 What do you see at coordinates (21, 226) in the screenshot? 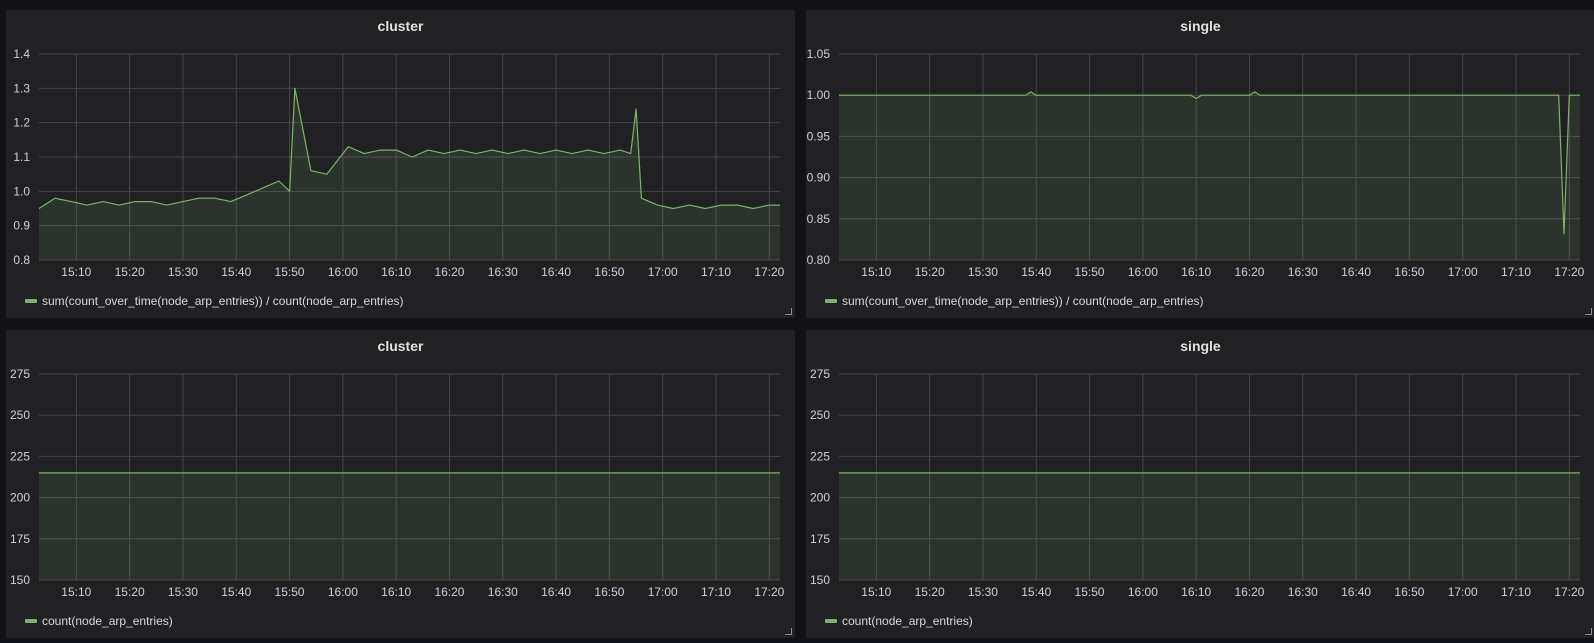
I see `y-tick-label: 0.9` at bounding box center [21, 226].